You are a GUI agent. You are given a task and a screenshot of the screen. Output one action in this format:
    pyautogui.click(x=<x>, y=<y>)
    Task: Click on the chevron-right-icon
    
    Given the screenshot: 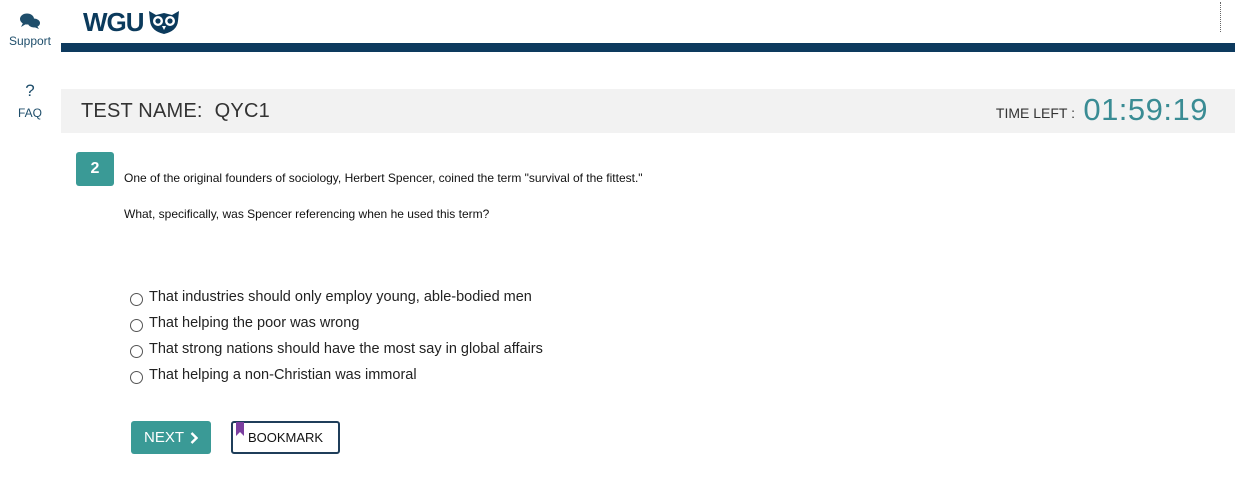 What is the action you would take?
    pyautogui.click(x=194, y=437)
    